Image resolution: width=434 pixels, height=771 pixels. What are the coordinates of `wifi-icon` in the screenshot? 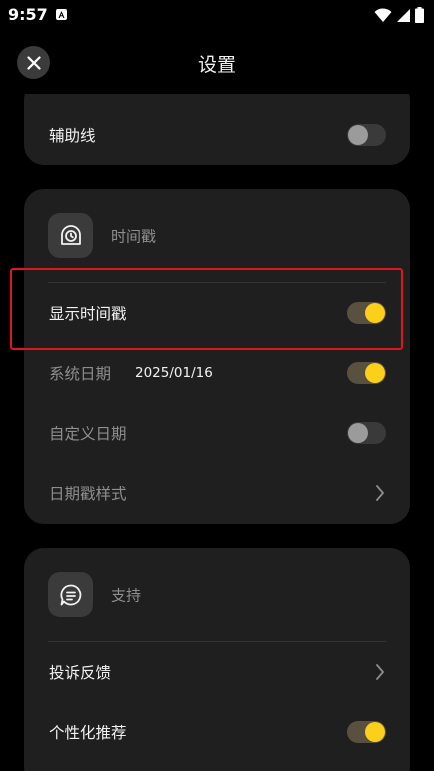 It's located at (383, 17).